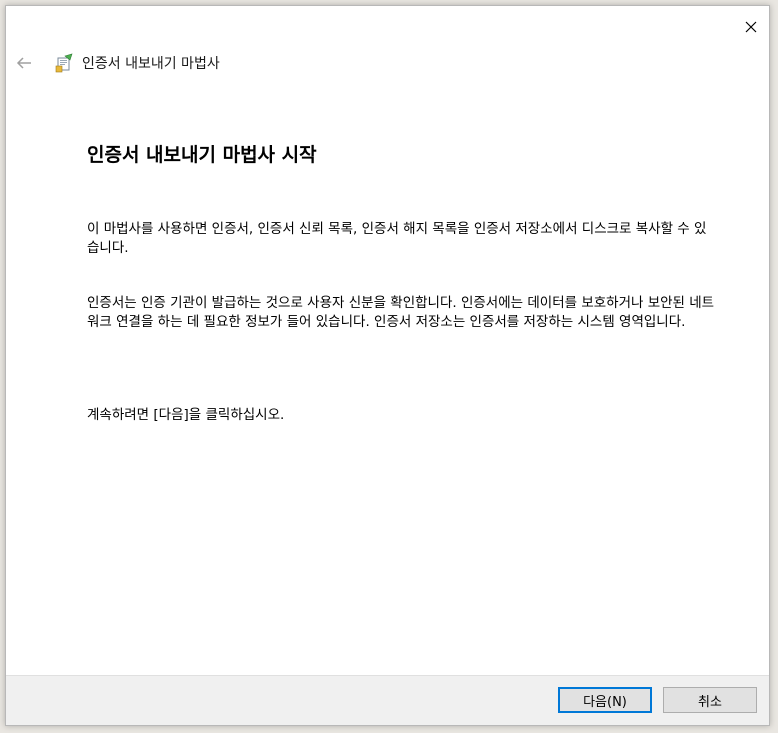 The height and width of the screenshot is (733, 778). What do you see at coordinates (151, 64) in the screenshot?
I see `wizard-title: 인증서 내보내기 마법사` at bounding box center [151, 64].